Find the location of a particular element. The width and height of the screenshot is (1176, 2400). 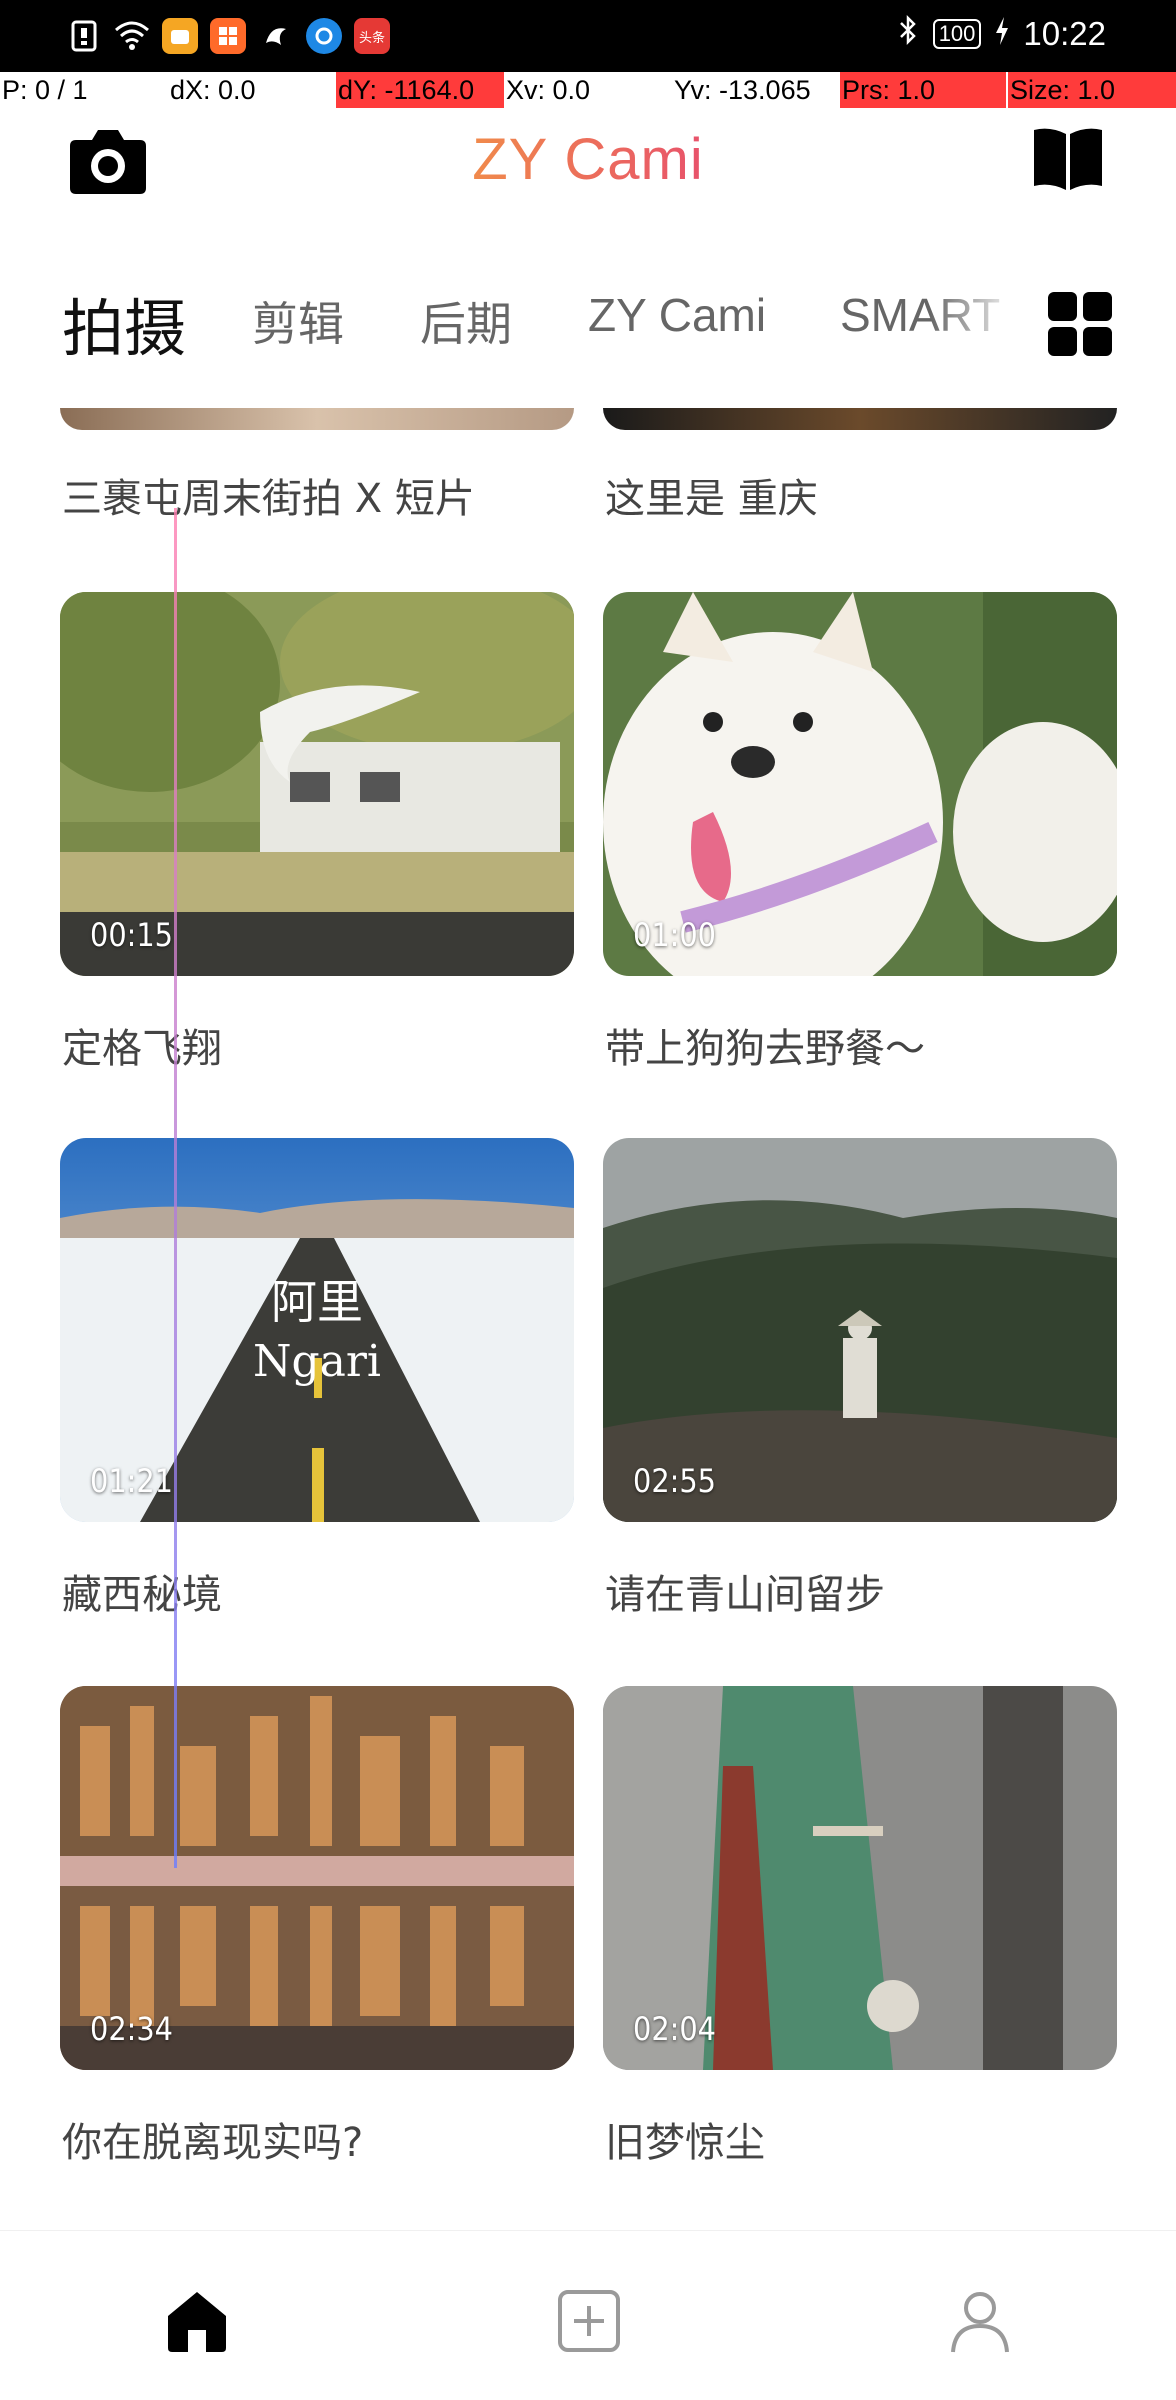

debug-pointer-count: P: 0 / 1 is located at coordinates (45, 90).